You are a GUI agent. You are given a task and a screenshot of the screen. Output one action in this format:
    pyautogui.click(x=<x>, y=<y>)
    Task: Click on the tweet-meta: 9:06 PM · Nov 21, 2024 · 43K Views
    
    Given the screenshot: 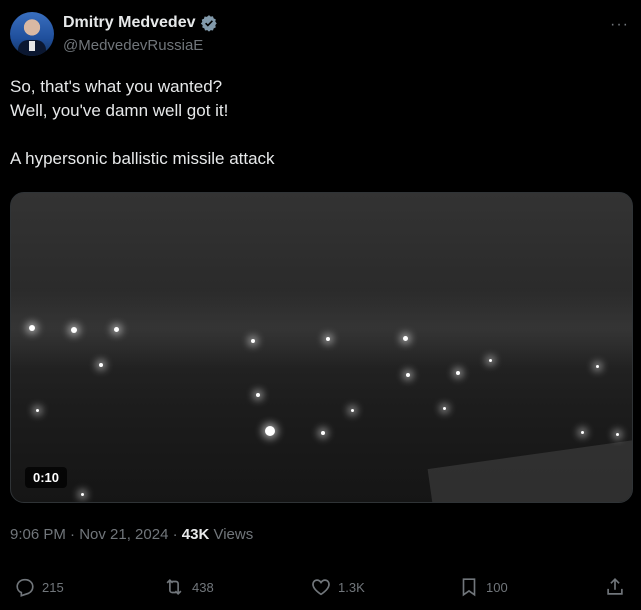 What is the action you would take?
    pyautogui.click(x=131, y=534)
    